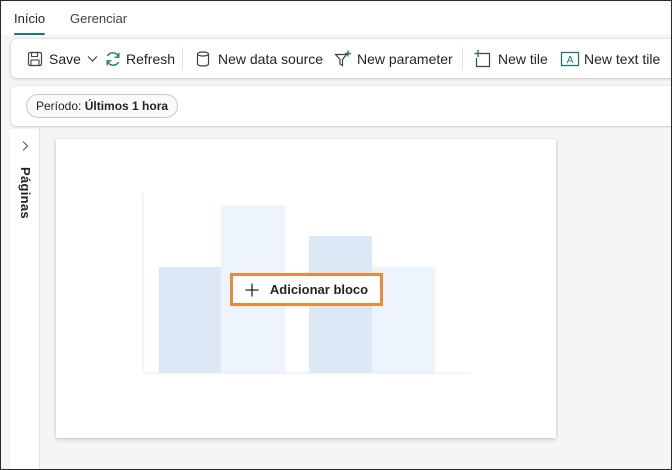 This screenshot has height=470, width=672. Describe the element at coordinates (60, 106) in the screenshot. I see `parameter-prefix: Período:` at that location.